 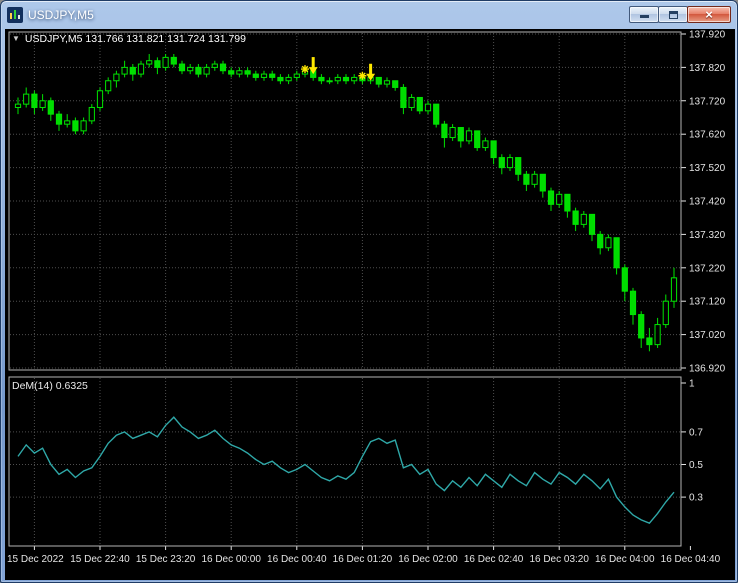 I want to click on price-axis-label: 137.220, so click(x=707, y=268).